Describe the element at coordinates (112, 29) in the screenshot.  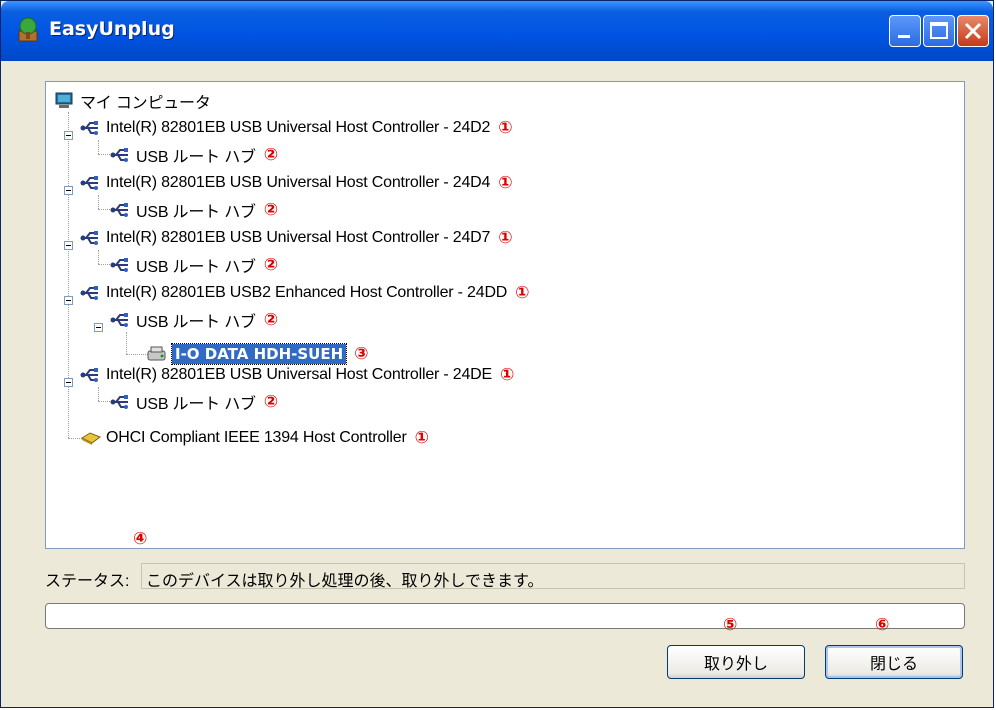
I see `window-title: EasyUnplug` at that location.